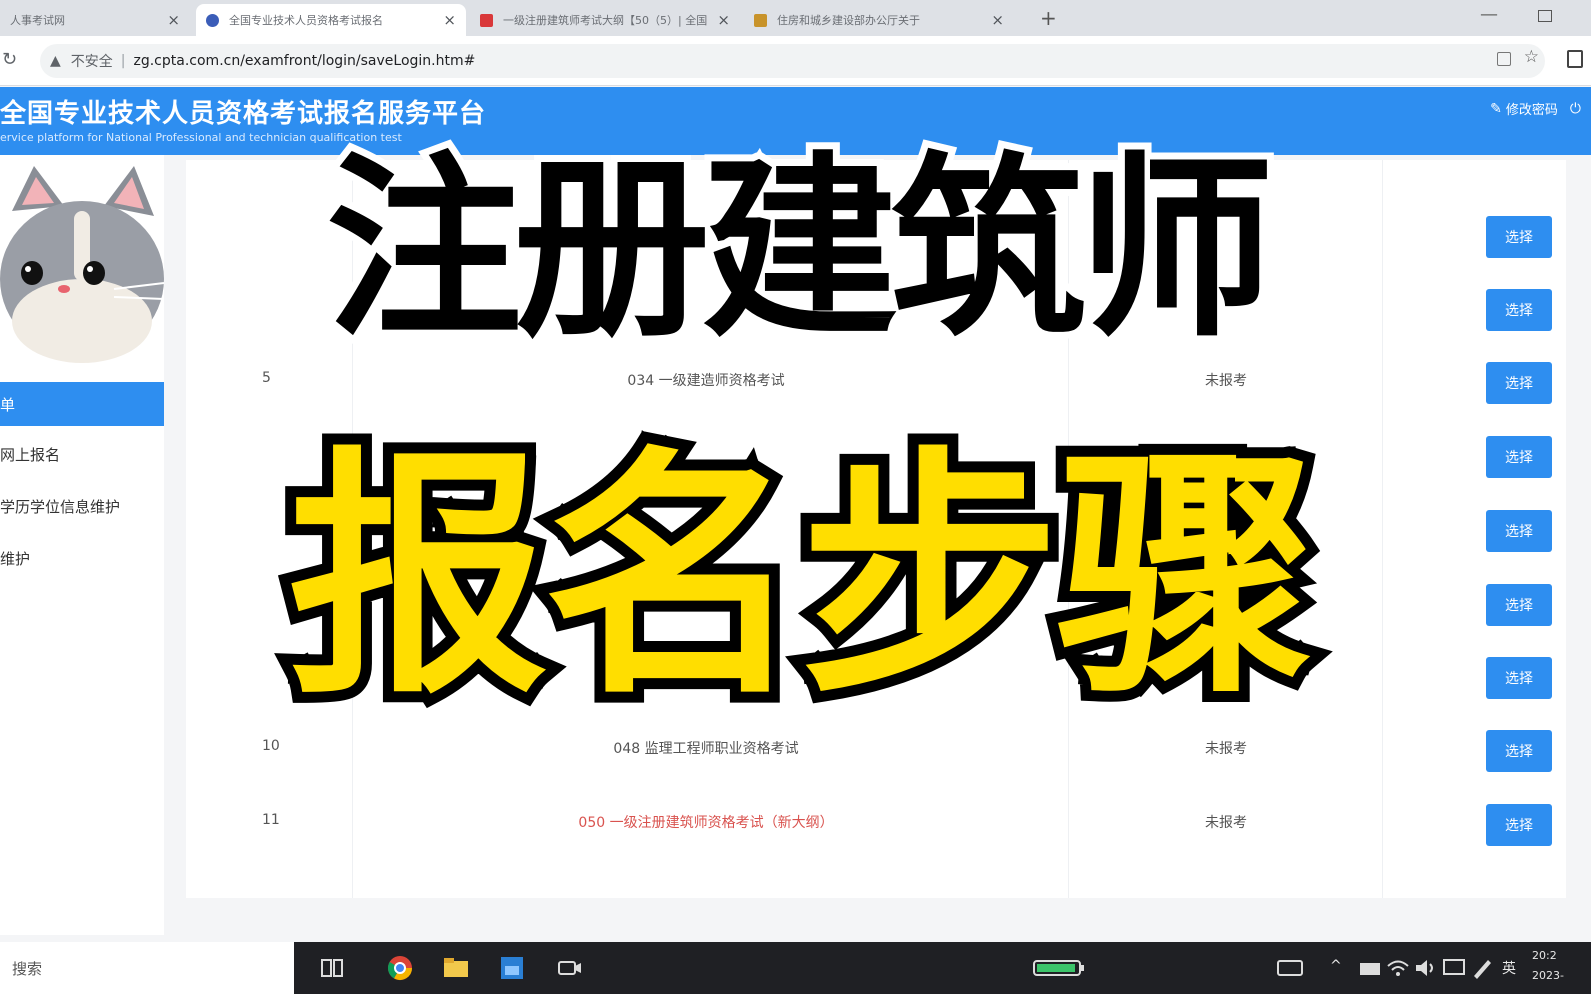 This screenshot has width=1591, height=994. Describe the element at coordinates (1548, 966) in the screenshot. I see `clock: 20:2 2023-` at that location.